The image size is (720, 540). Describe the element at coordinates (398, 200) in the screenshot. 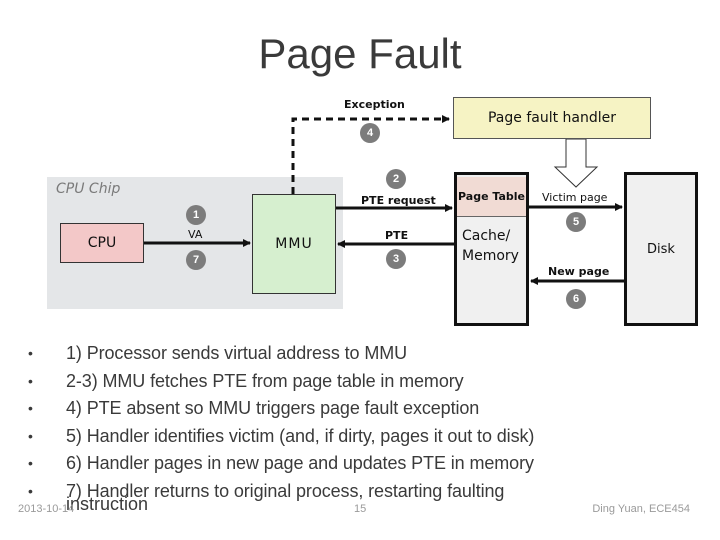

I see `pte-request-label: PTE request` at that location.